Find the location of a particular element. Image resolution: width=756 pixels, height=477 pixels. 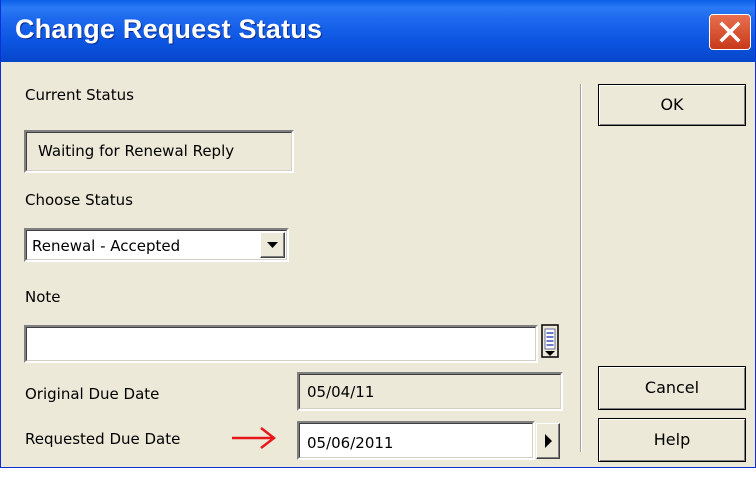

current-status-value: Waiting for Renewal Reply is located at coordinates (136, 151).